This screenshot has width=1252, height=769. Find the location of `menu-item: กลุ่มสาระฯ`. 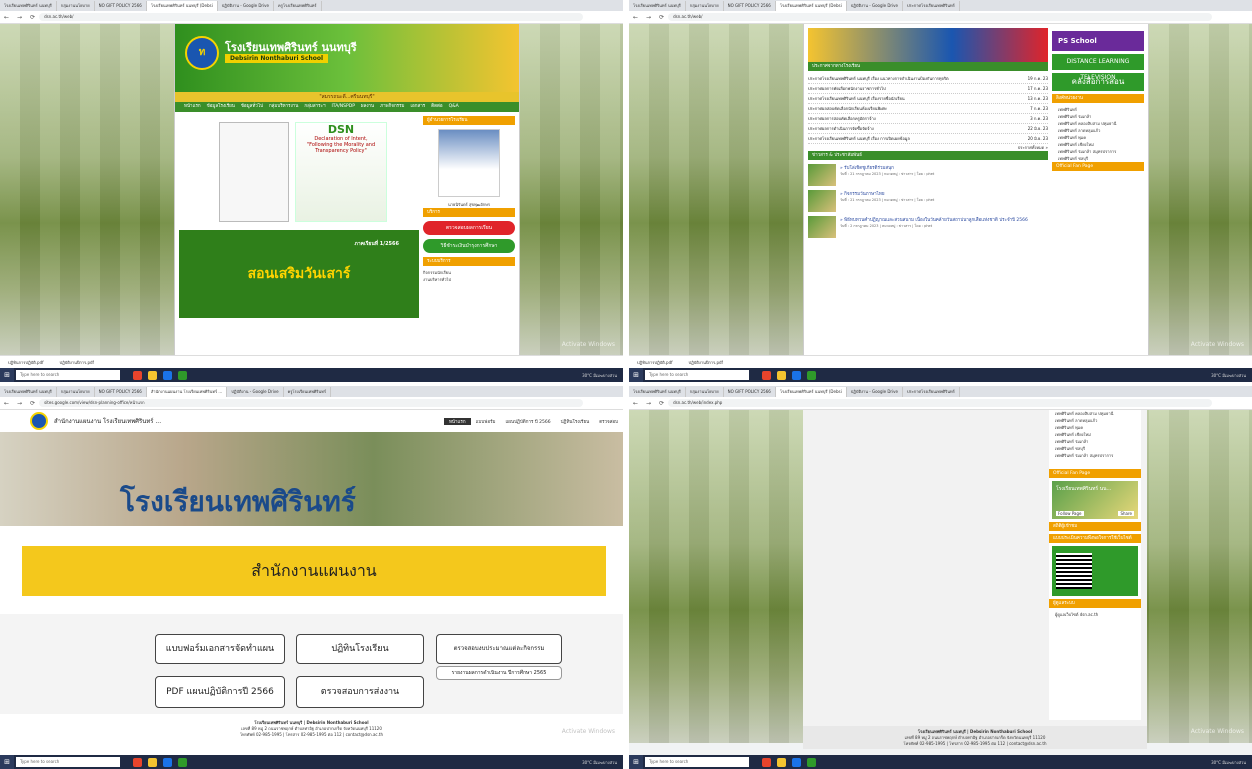

menu-item: กลุ่มสาระฯ is located at coordinates (314, 107).